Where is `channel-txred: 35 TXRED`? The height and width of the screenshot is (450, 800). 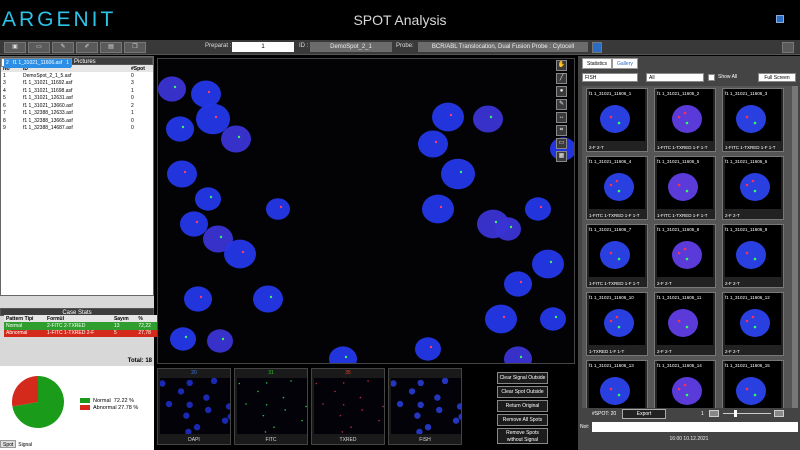
channel-txred: 35 TXRED is located at coordinates (348, 406).